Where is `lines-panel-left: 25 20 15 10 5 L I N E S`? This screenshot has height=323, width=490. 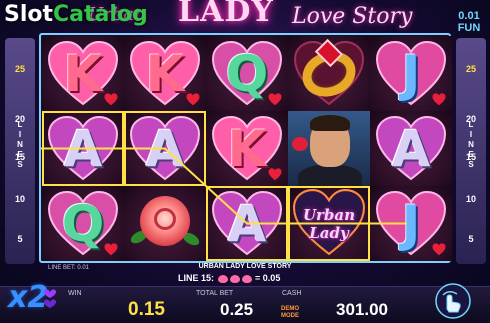
lines-panel-left: 25 20 15 10 5 L I N E S is located at coordinates (20, 151).